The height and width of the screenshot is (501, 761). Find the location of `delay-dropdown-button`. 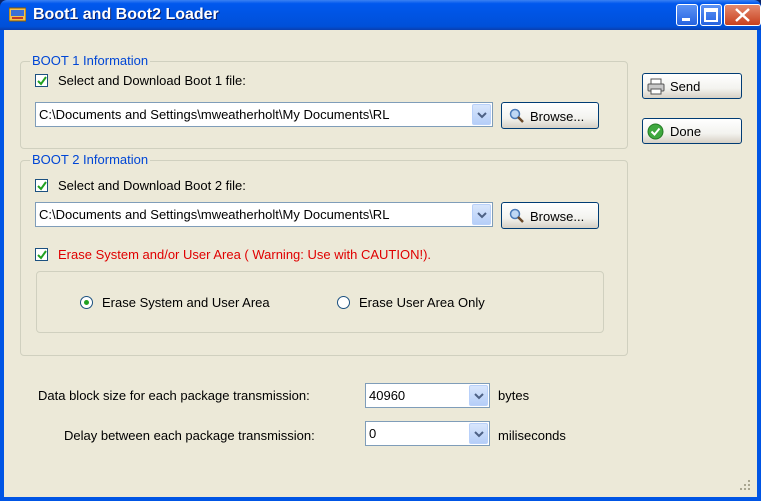

delay-dropdown-button is located at coordinates (478, 433).